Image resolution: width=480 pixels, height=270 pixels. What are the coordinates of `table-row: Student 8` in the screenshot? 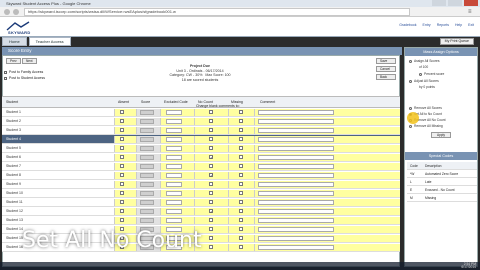 It's located at (201, 175).